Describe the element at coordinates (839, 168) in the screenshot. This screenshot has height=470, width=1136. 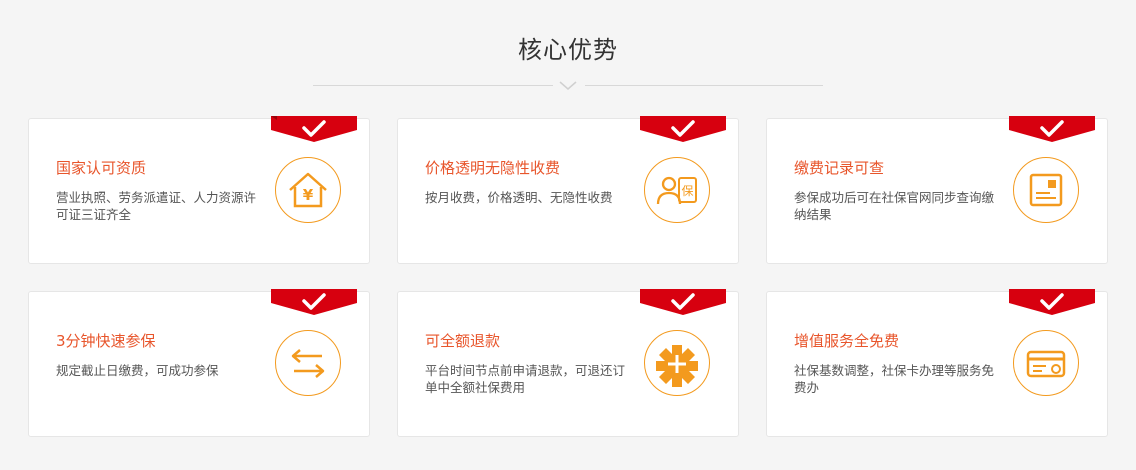
I see `card-title: 缴费记录可查` at that location.